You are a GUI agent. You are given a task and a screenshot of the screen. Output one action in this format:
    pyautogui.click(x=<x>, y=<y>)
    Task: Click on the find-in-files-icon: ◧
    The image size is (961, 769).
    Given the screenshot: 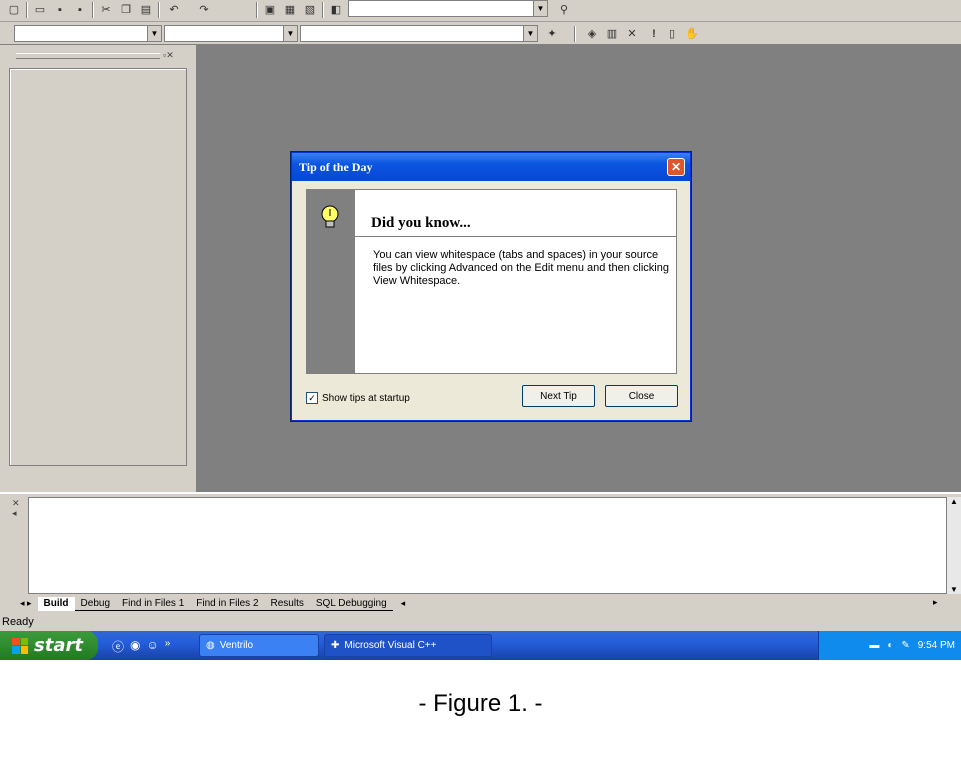 What is the action you would take?
    pyautogui.click(x=336, y=9)
    